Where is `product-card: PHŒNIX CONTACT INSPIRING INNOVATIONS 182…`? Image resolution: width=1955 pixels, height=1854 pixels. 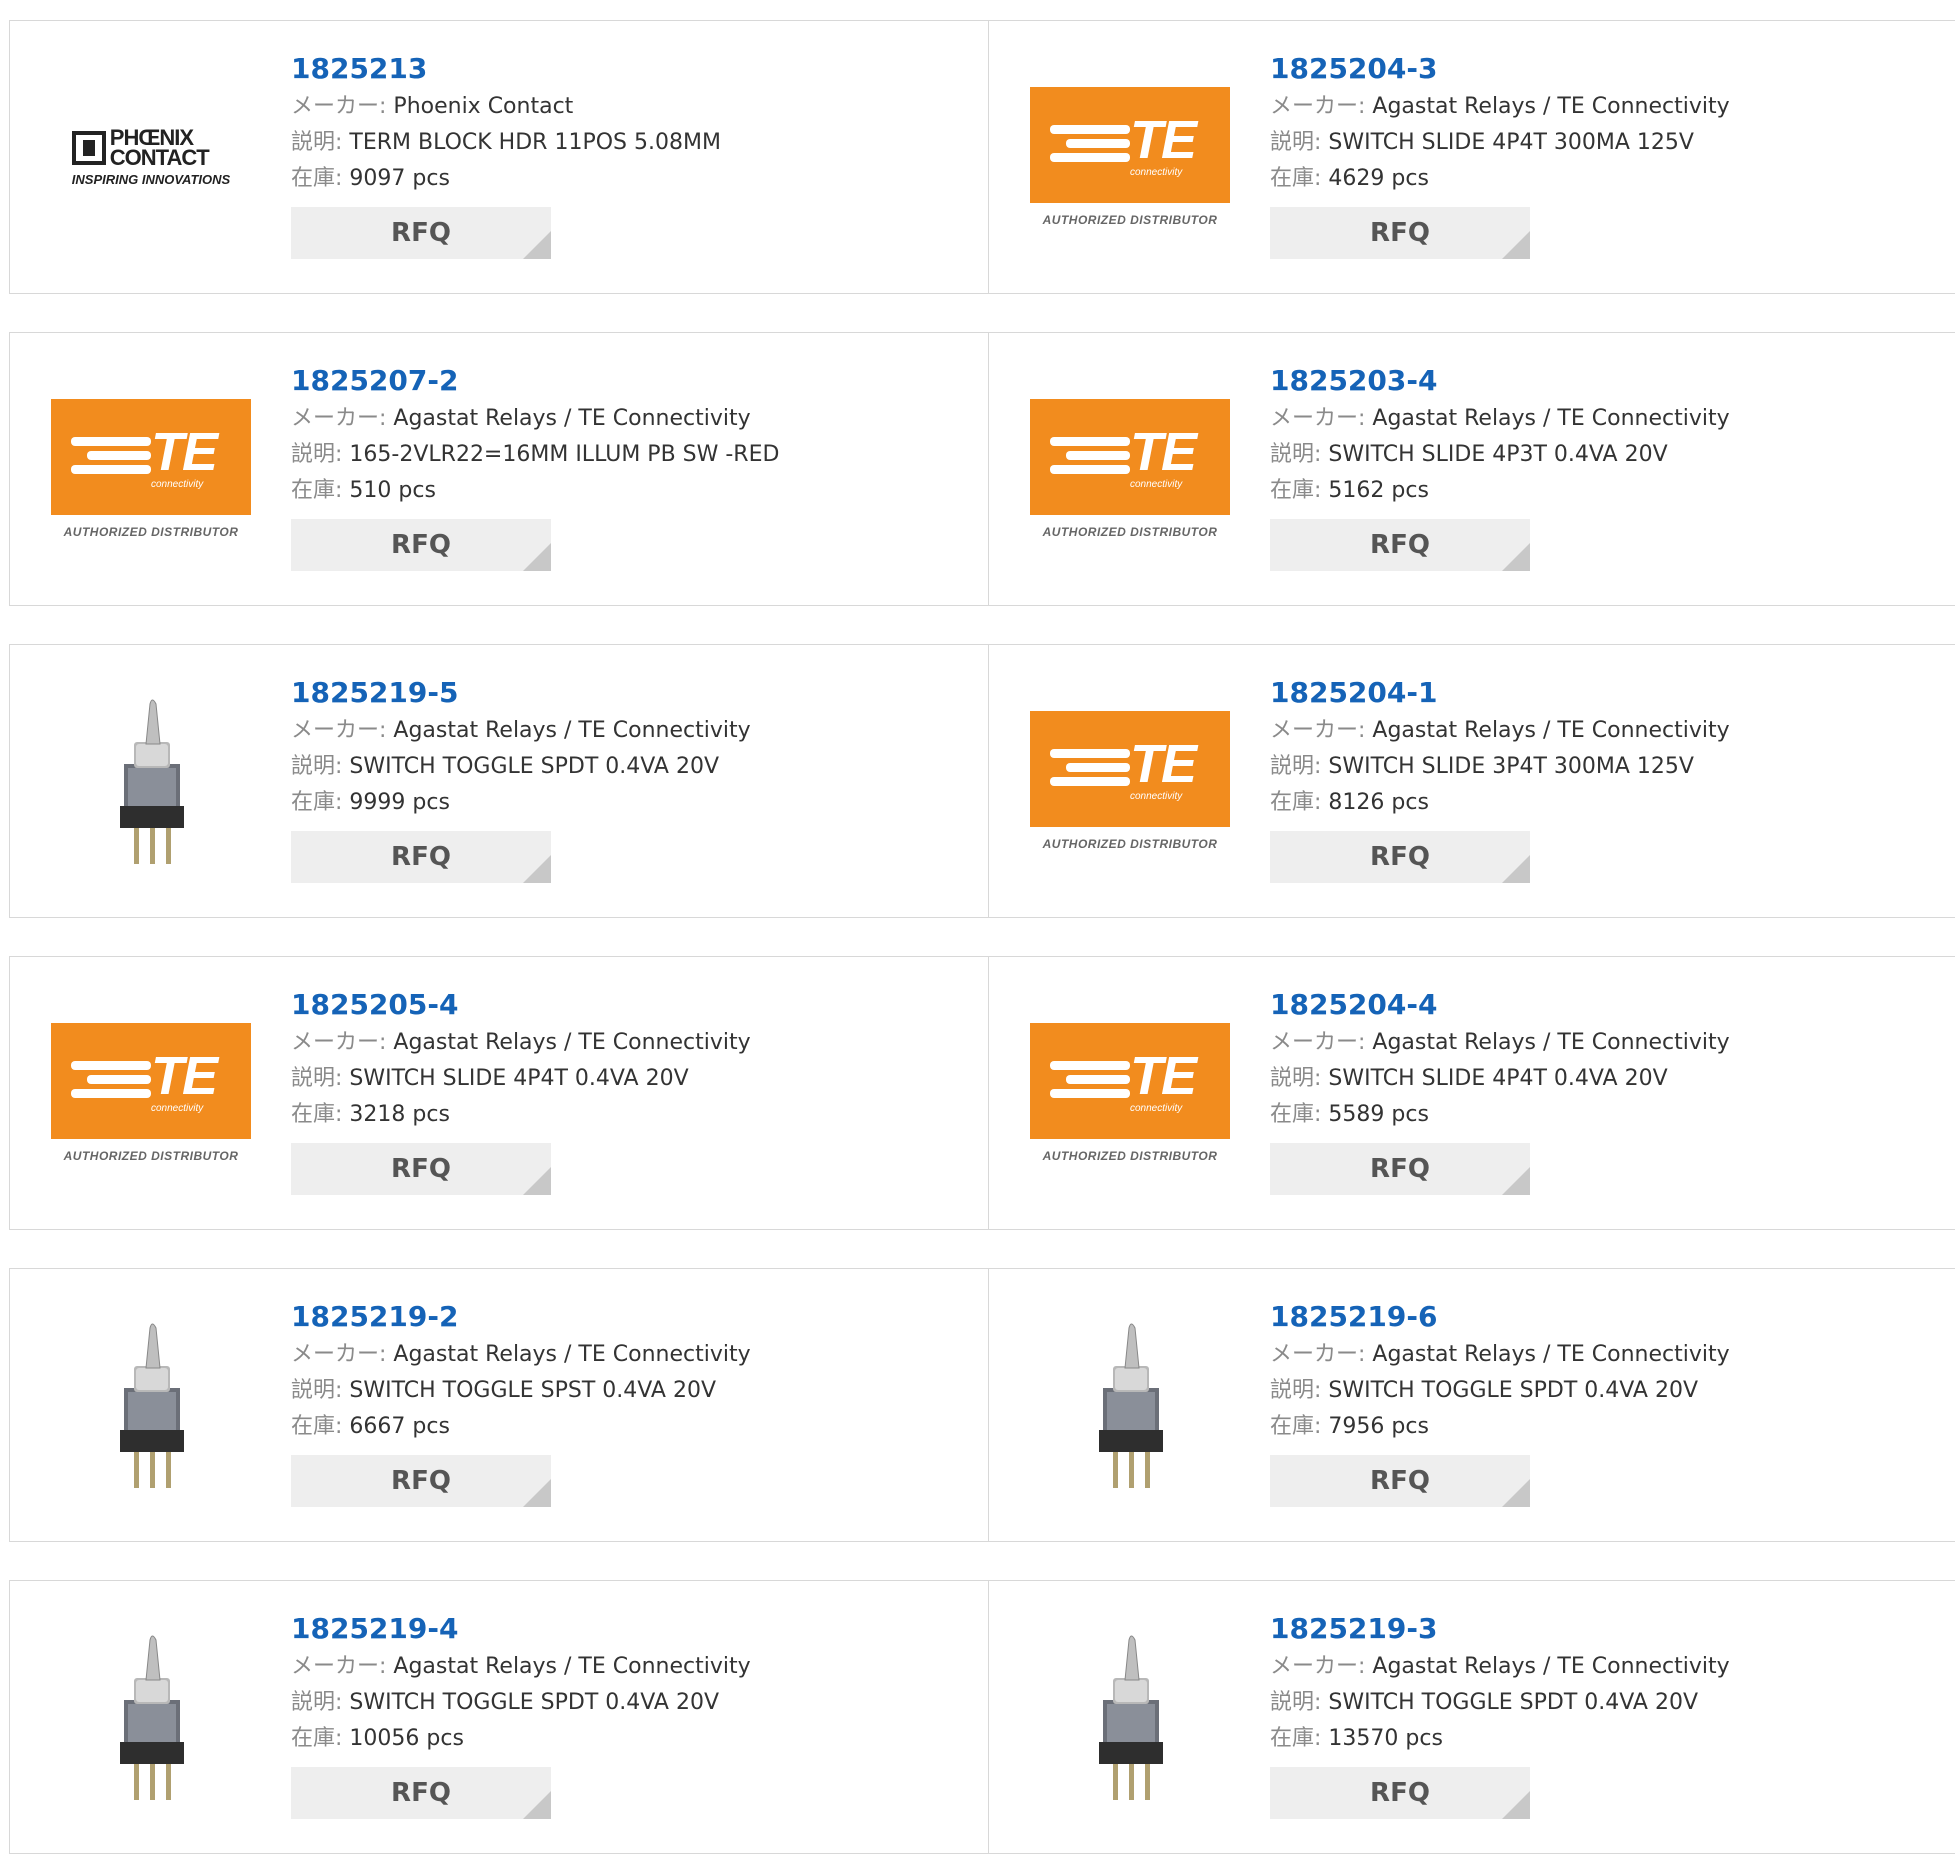 product-card: PHŒNIX CONTACT INSPIRING INNOVATIONS 182… is located at coordinates (498, 157).